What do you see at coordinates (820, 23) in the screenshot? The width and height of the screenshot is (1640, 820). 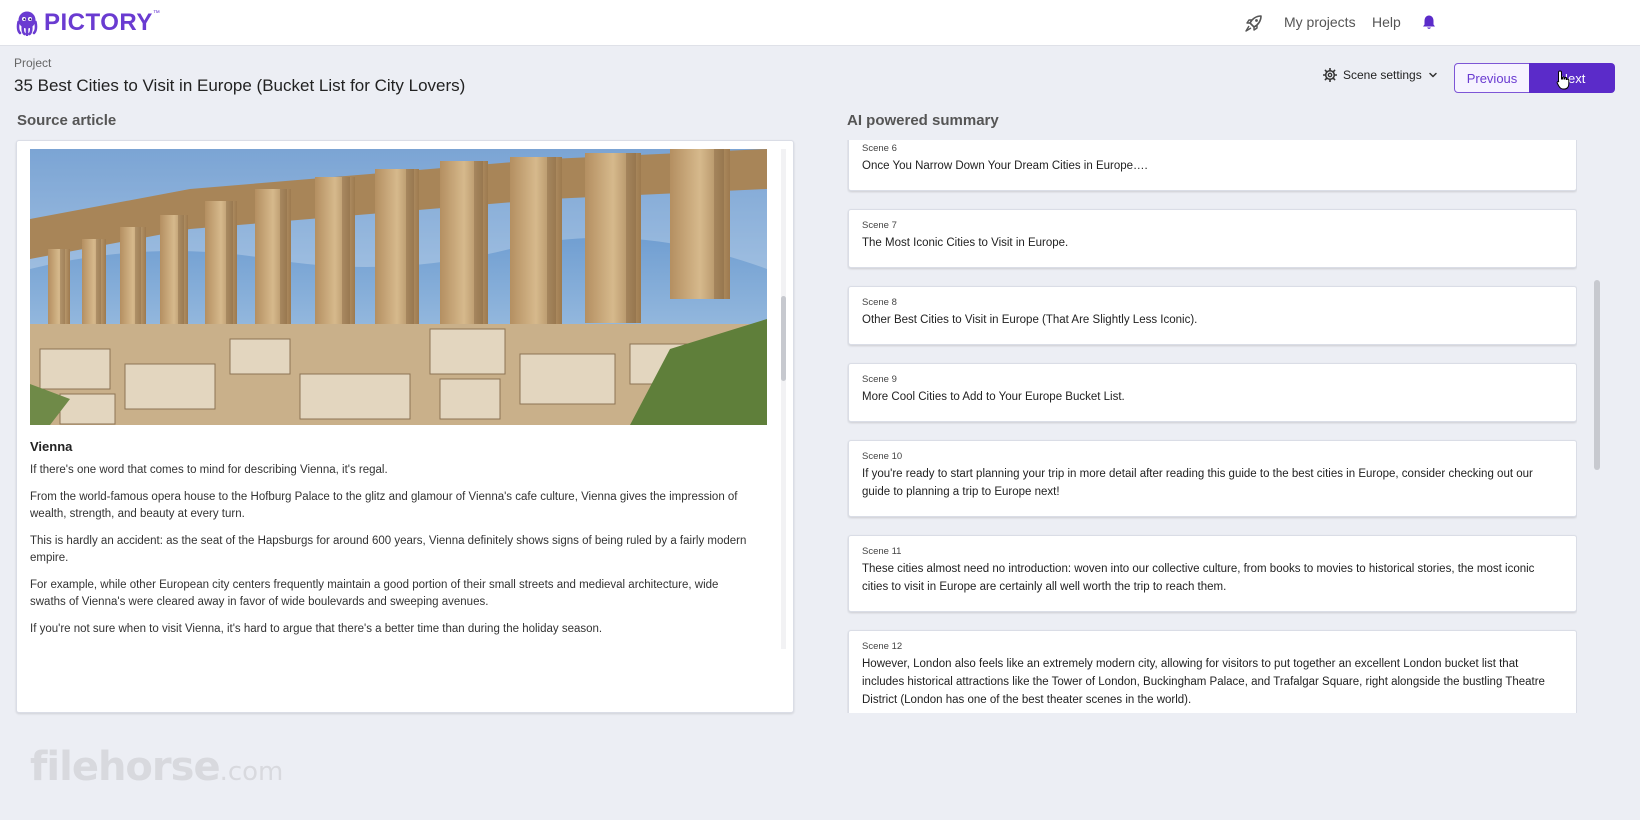 I see `top-bar: PICTORY ™ My projects Help` at bounding box center [820, 23].